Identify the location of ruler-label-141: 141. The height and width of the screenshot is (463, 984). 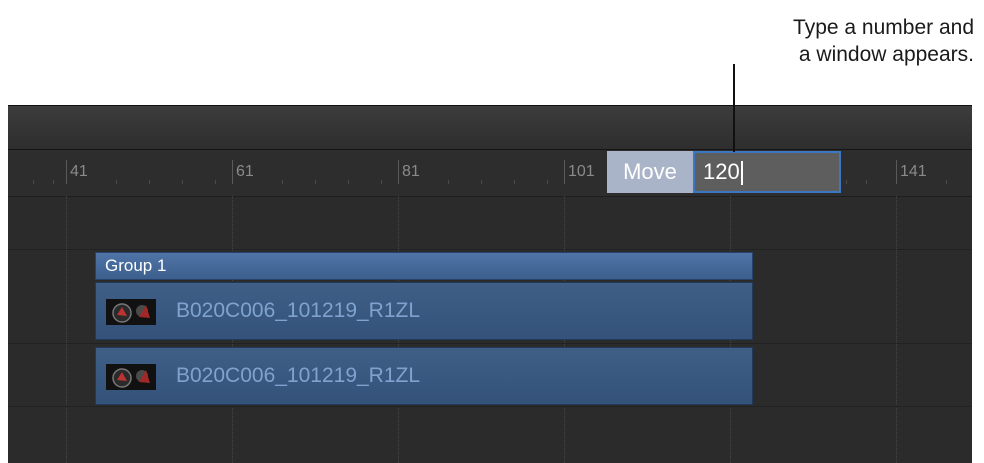
(913, 171).